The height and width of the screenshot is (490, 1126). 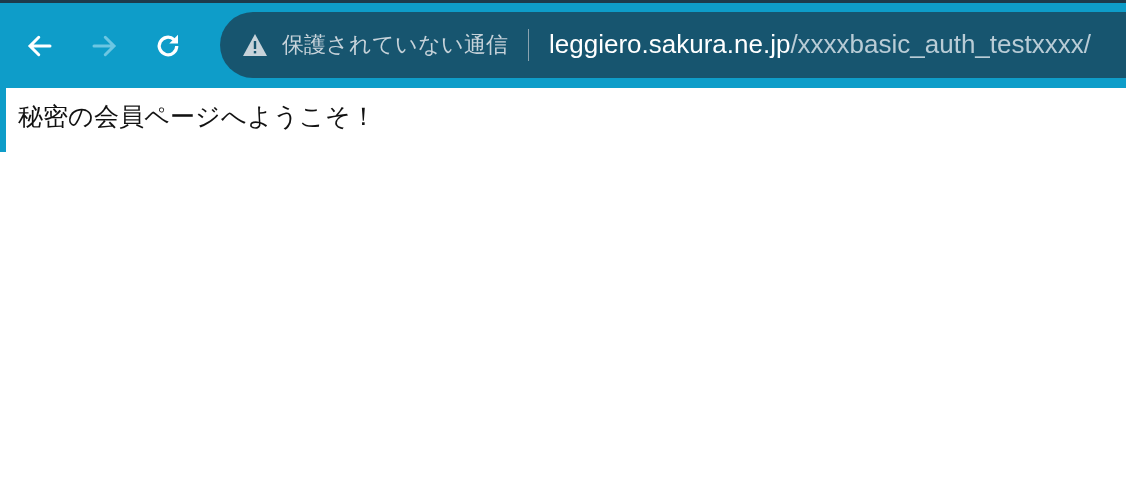 What do you see at coordinates (820, 44) in the screenshot?
I see `url-text: leggiero.sakura.ne.jp/xxxxbasic_auth_testxxxx/` at bounding box center [820, 44].